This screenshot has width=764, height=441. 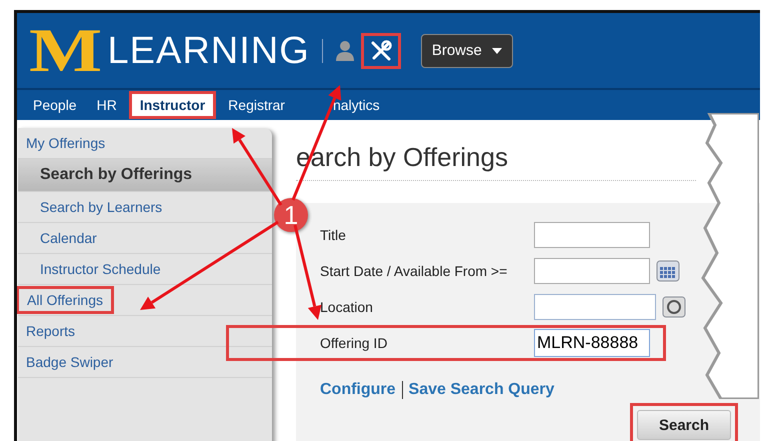 What do you see at coordinates (381, 51) in the screenshot?
I see `tools-icon` at bounding box center [381, 51].